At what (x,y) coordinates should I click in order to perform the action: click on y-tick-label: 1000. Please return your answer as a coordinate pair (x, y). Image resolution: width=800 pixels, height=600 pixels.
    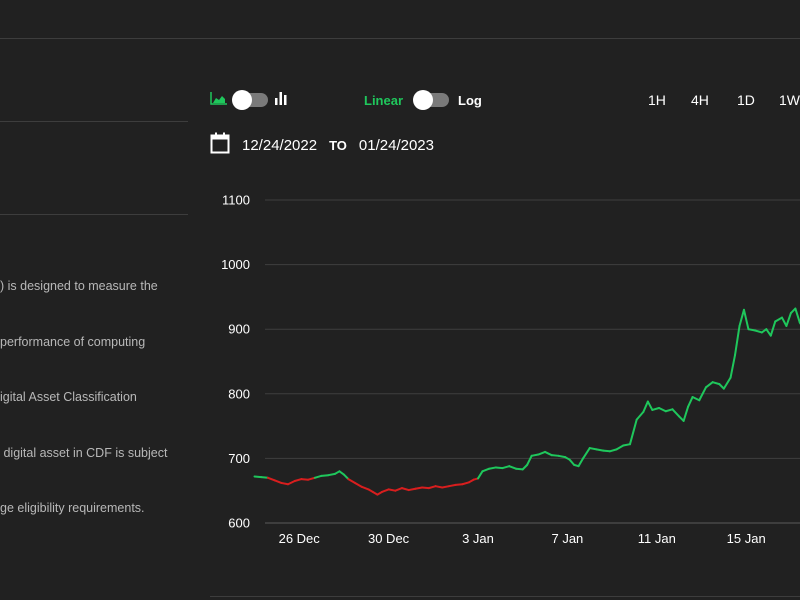
    Looking at the image, I should click on (235, 264).